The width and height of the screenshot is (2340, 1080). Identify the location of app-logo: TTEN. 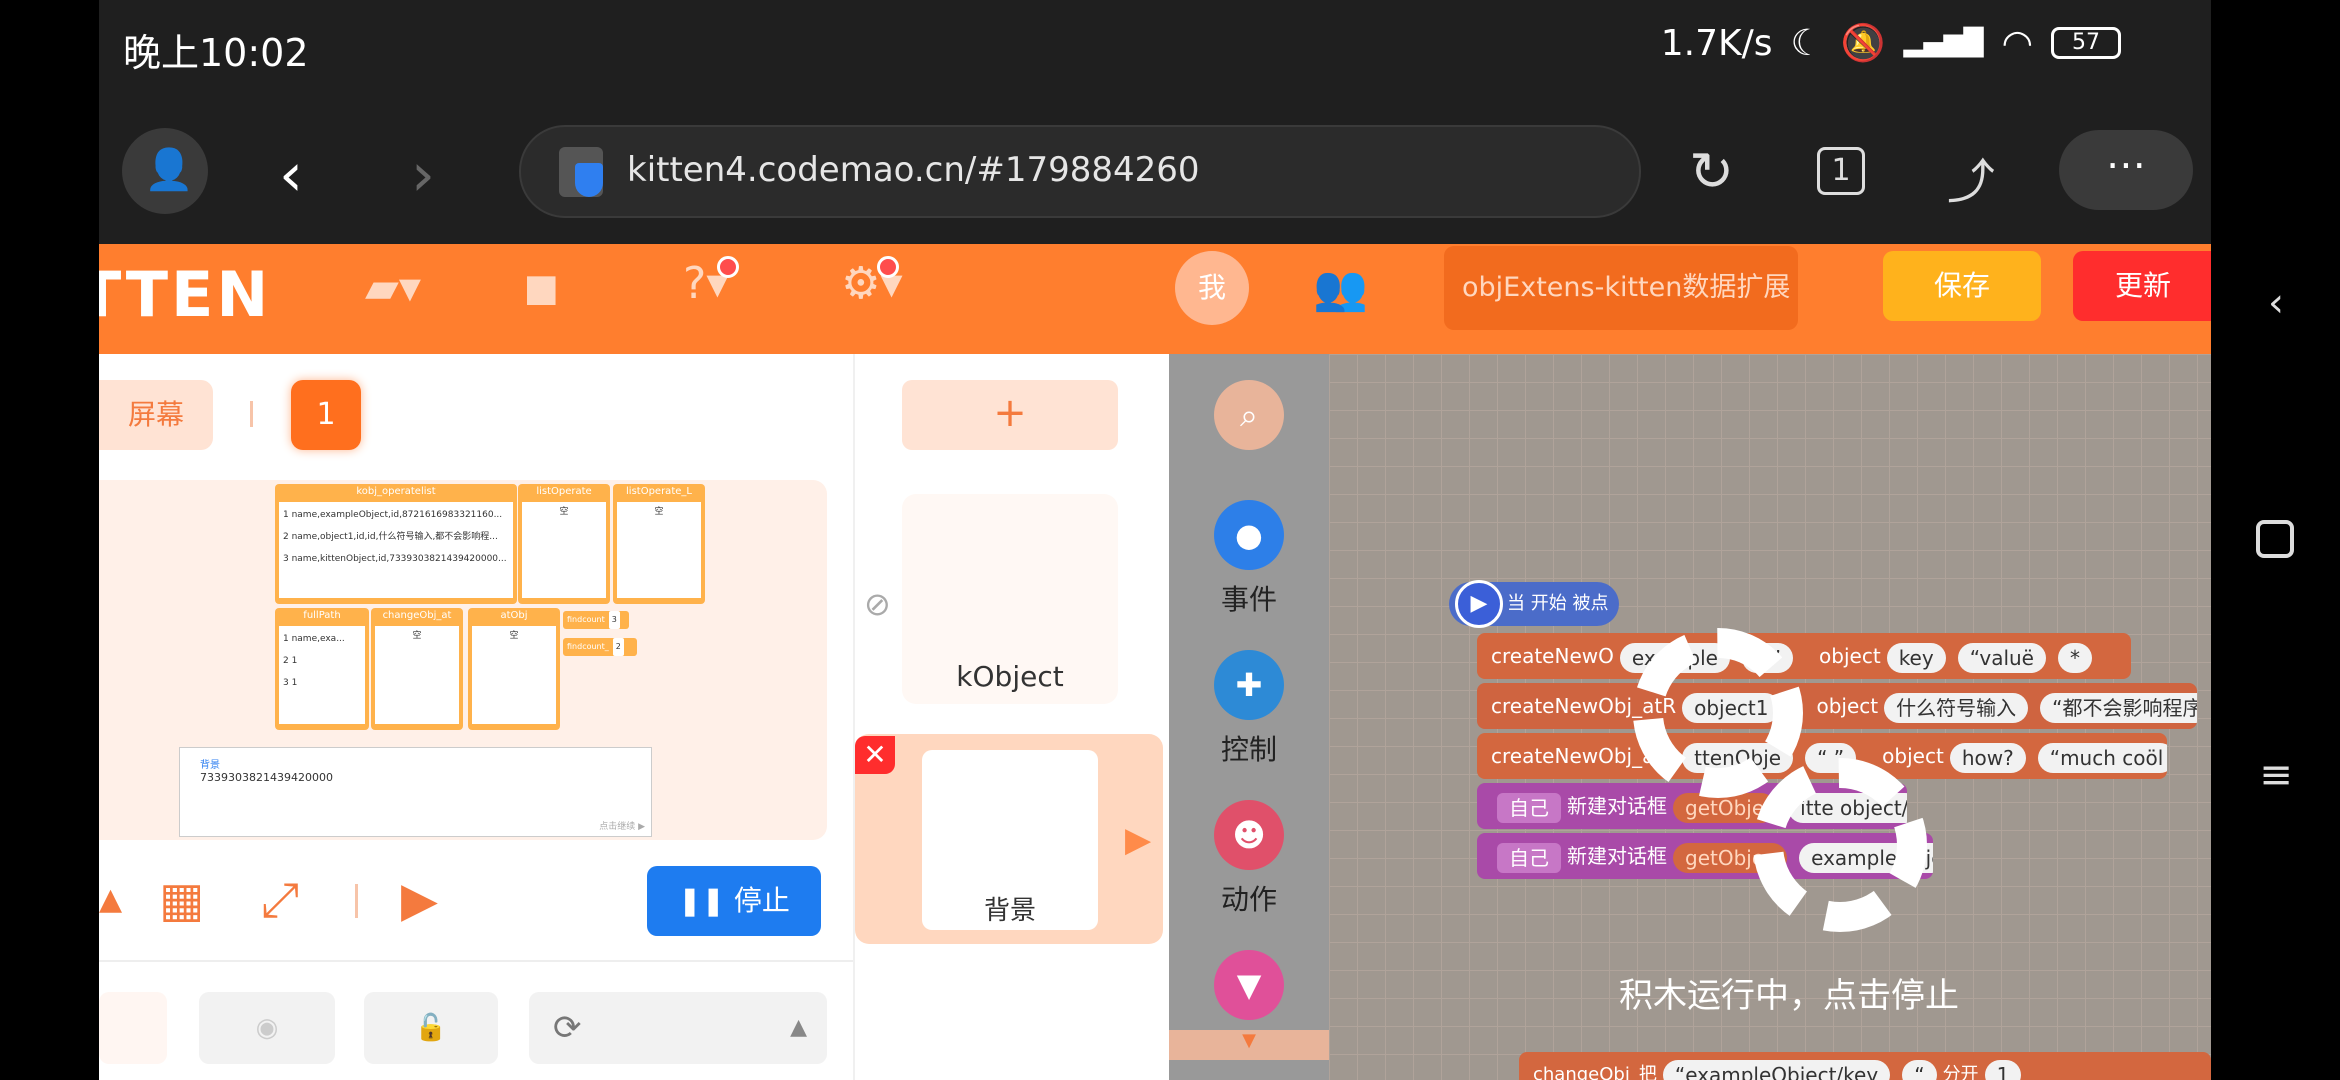
(185, 294).